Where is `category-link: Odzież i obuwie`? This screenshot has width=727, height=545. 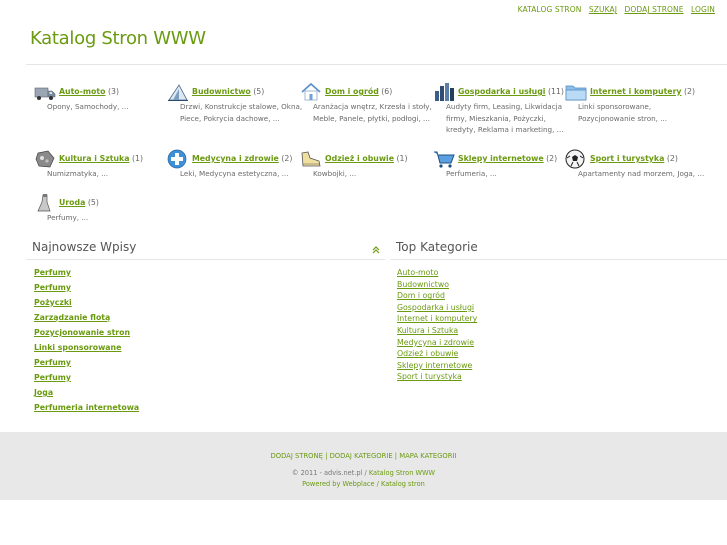
category-link: Odzież i obuwie is located at coordinates (359, 158).